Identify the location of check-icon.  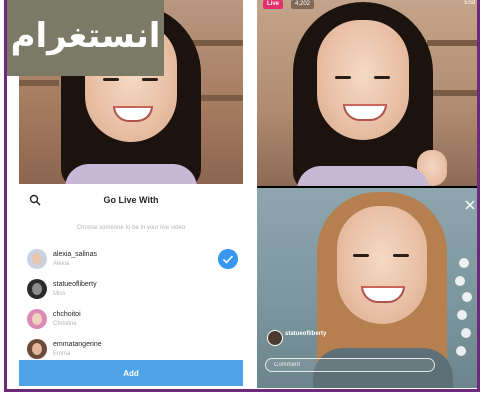
(228, 259).